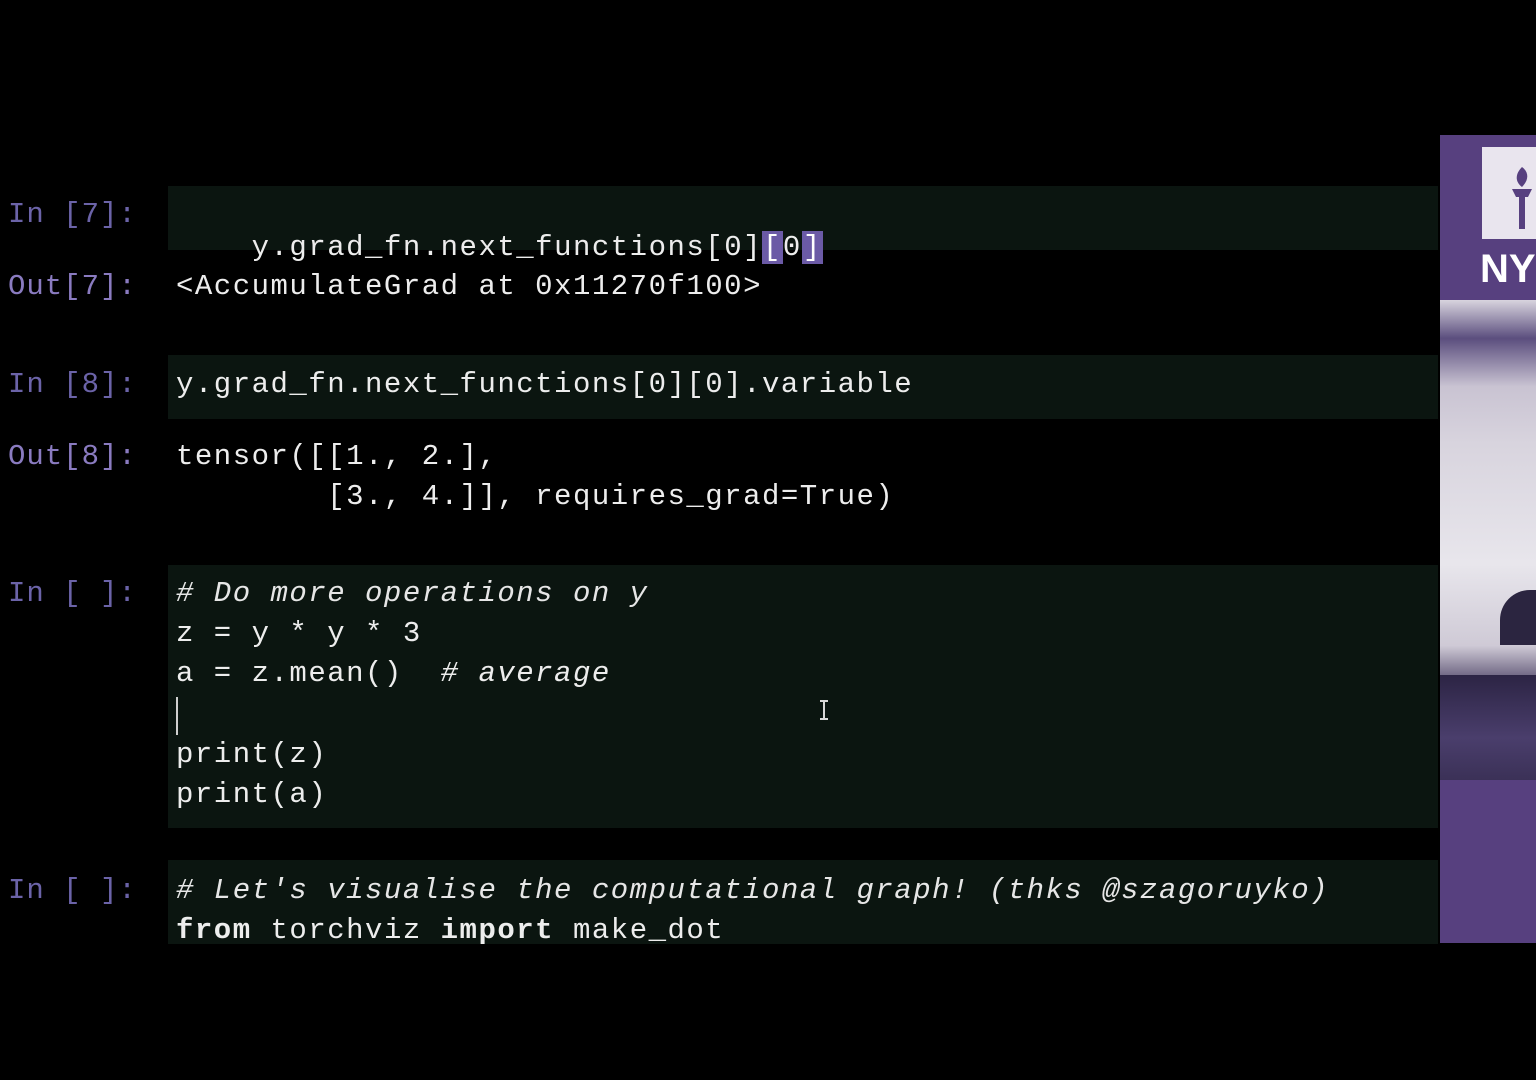  Describe the element at coordinates (772, 247) in the screenshot. I see `matched-bracket-highlight: [` at that location.